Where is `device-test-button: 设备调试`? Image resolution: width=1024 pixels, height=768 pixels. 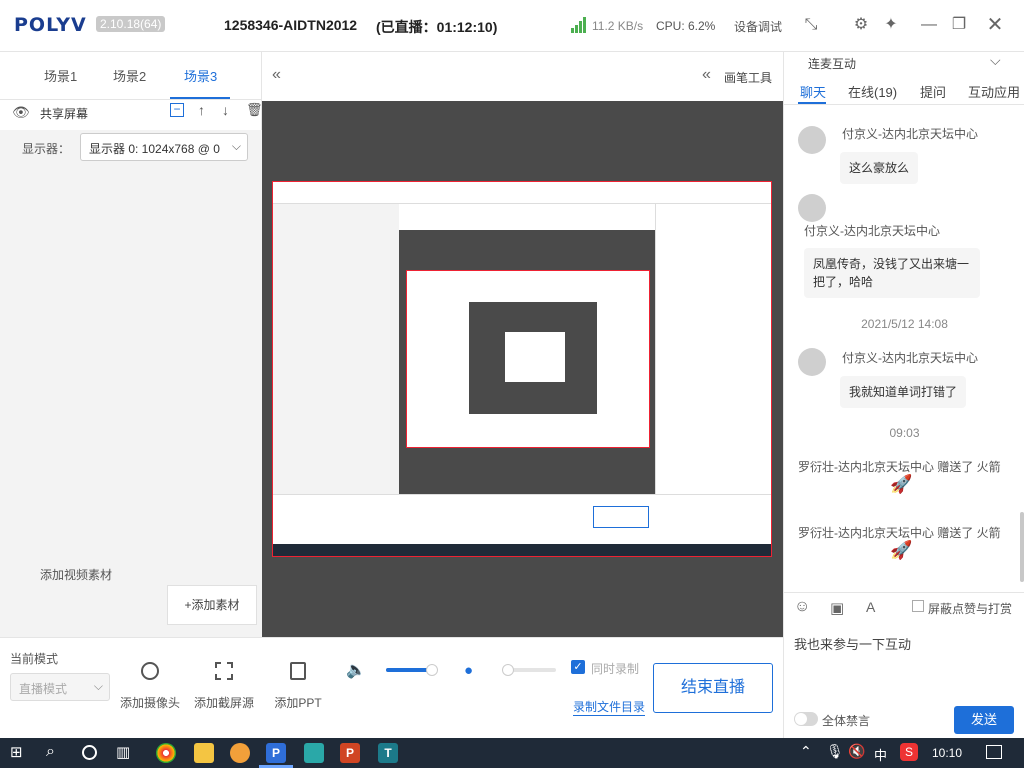 device-test-button: 设备调试 is located at coordinates (758, 26).